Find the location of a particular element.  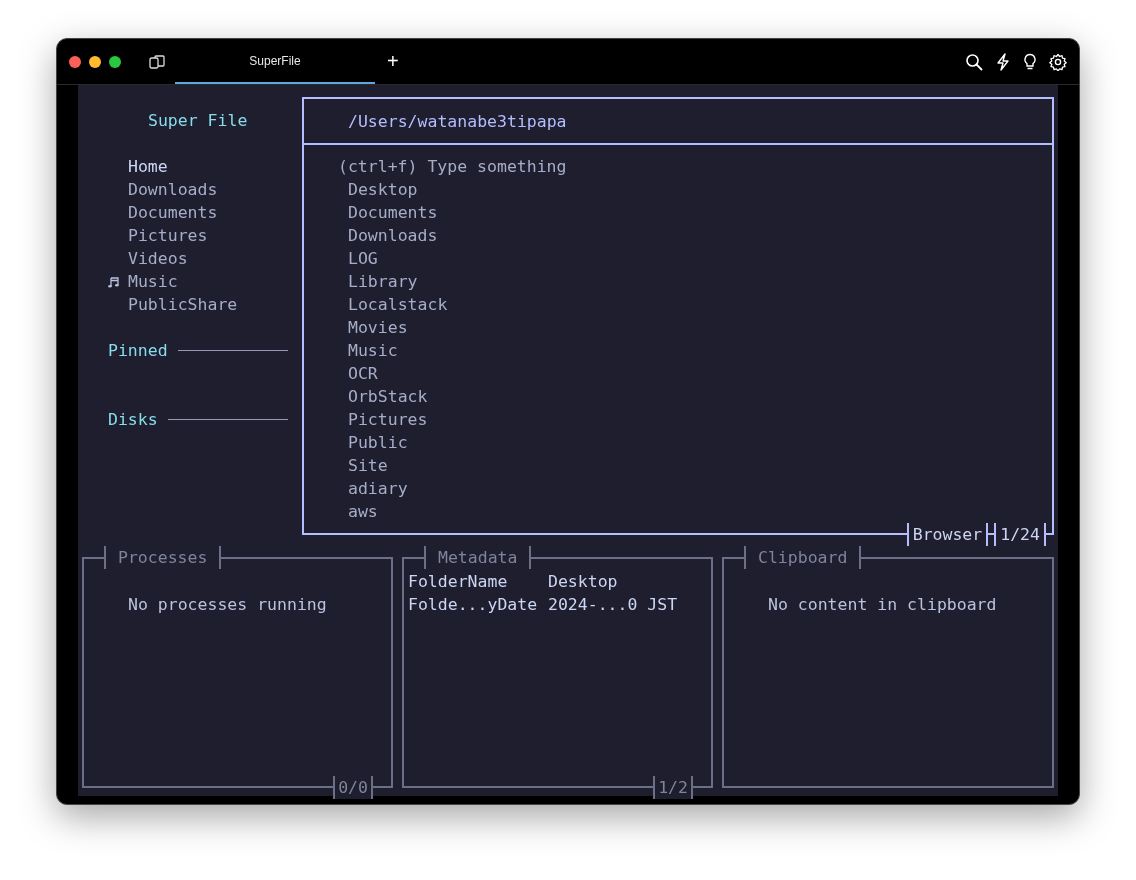

file-item: Public is located at coordinates (373, 442).